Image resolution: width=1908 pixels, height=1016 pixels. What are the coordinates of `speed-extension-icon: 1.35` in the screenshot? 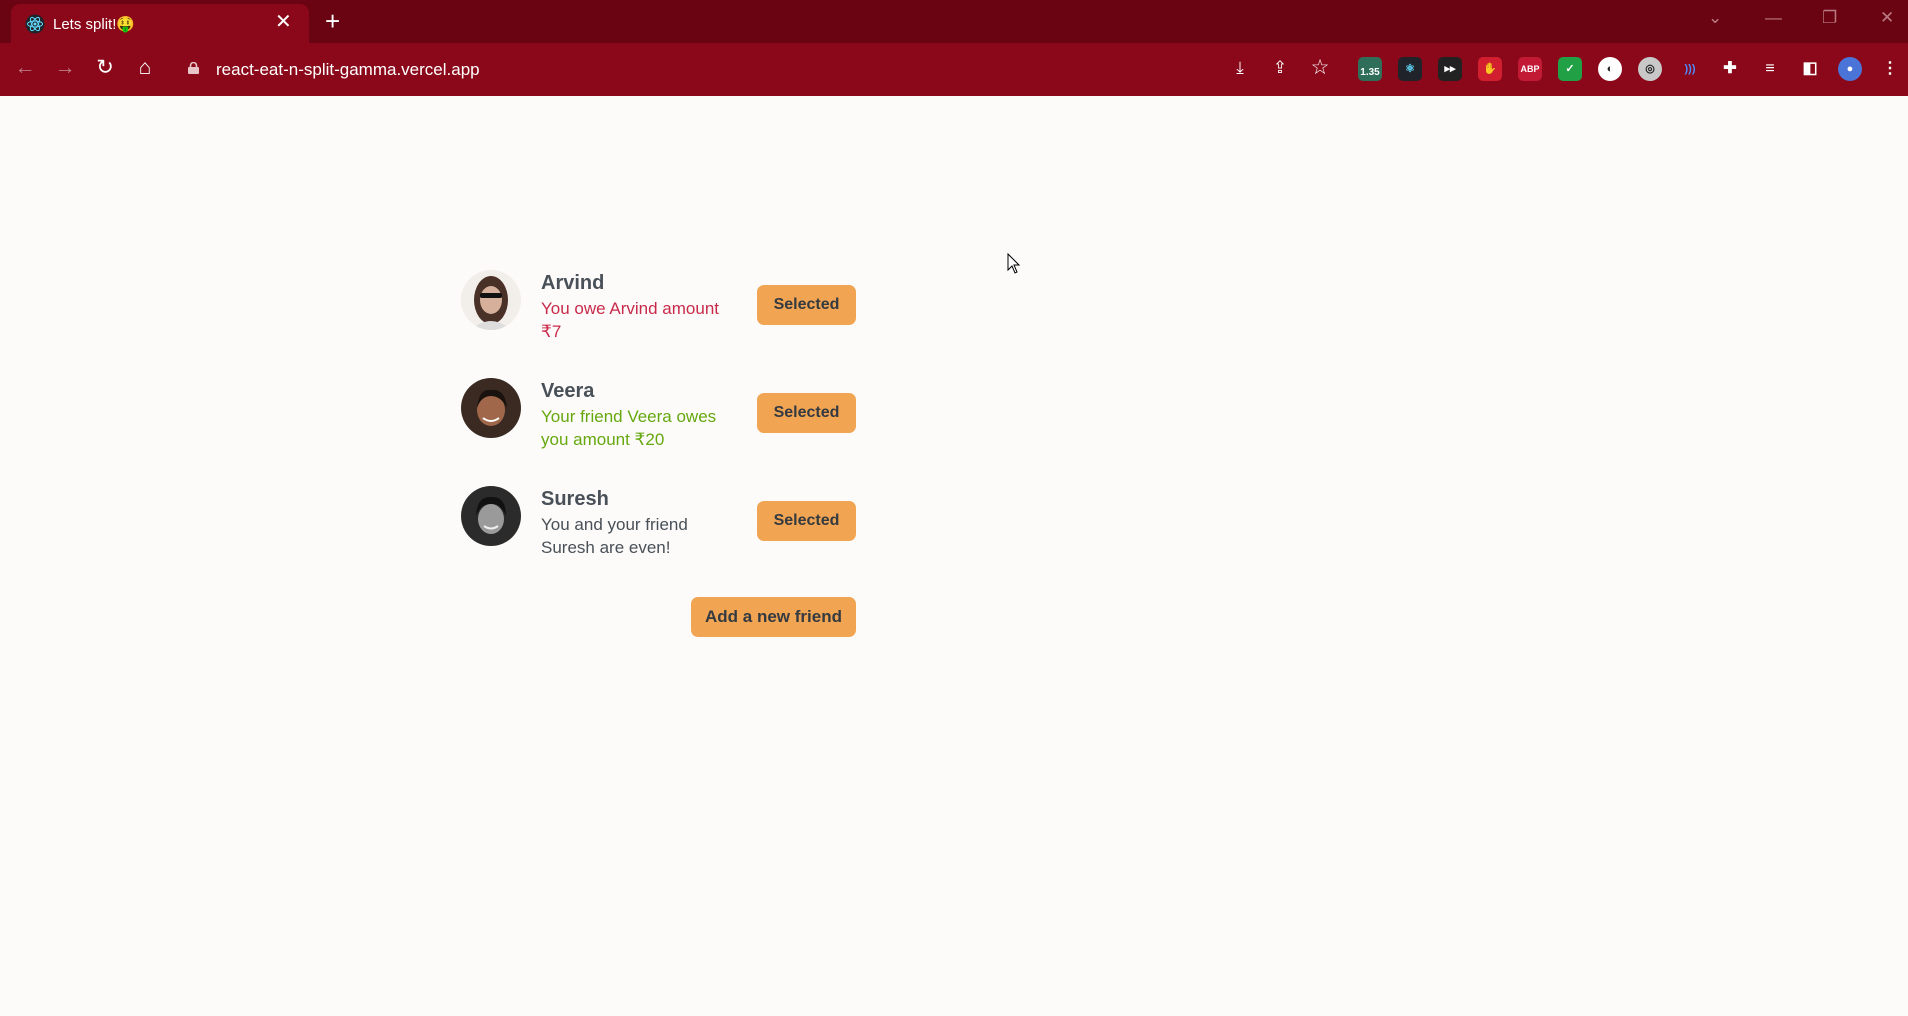 It's located at (1370, 69).